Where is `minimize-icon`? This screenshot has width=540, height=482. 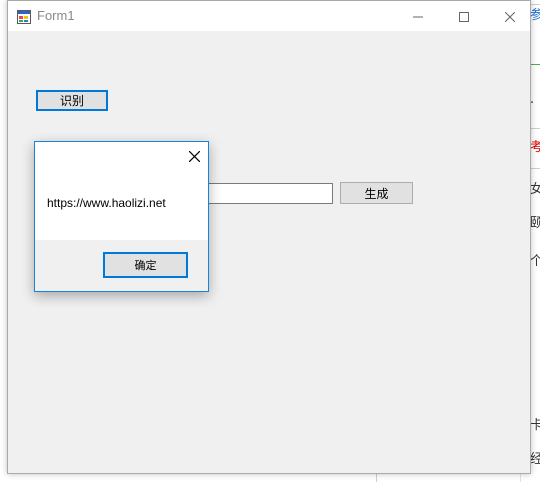 minimize-icon is located at coordinates (418, 16).